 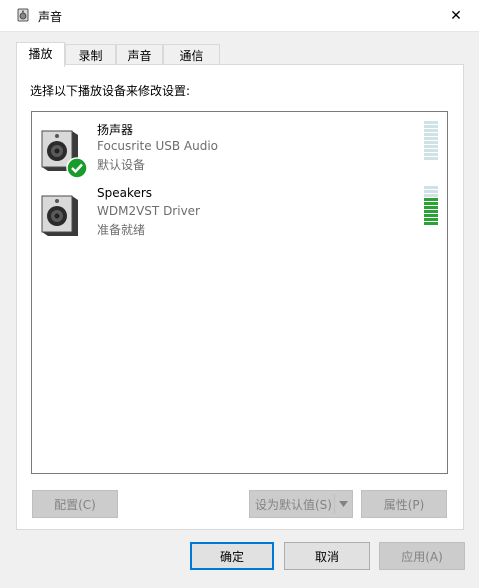 What do you see at coordinates (157, 146) in the screenshot?
I see `device-driver: Focusrite USB Audio` at bounding box center [157, 146].